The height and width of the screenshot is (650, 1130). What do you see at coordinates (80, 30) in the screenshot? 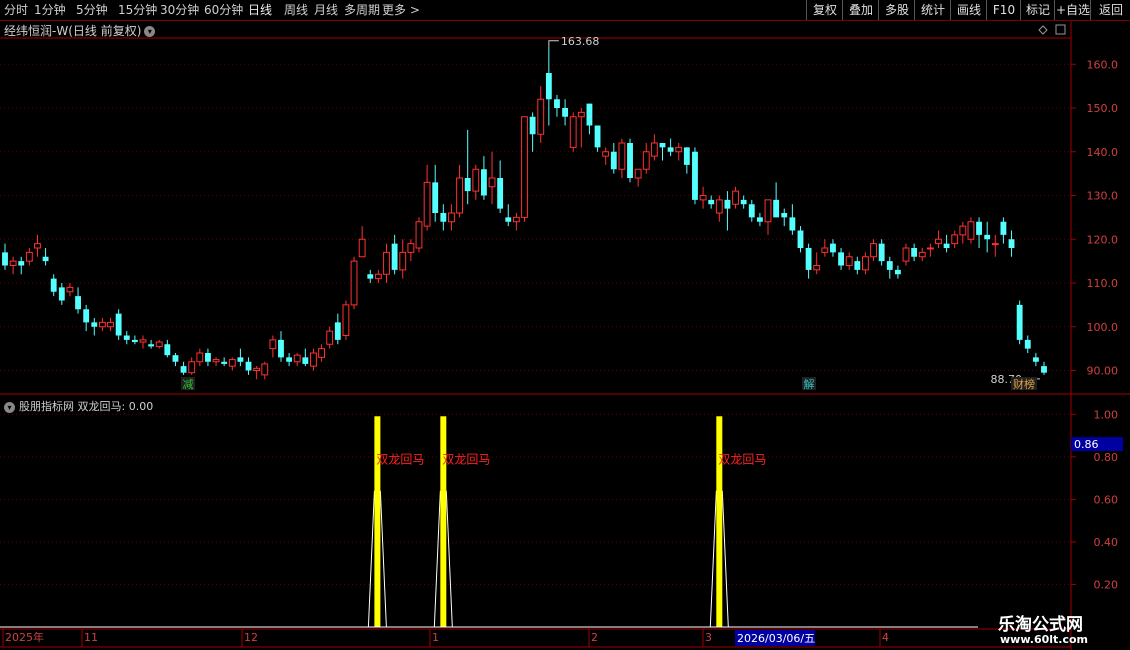
I see `main-chart-title-row: 经纬恒润-W(日线 前复权) ▾` at bounding box center [80, 30].